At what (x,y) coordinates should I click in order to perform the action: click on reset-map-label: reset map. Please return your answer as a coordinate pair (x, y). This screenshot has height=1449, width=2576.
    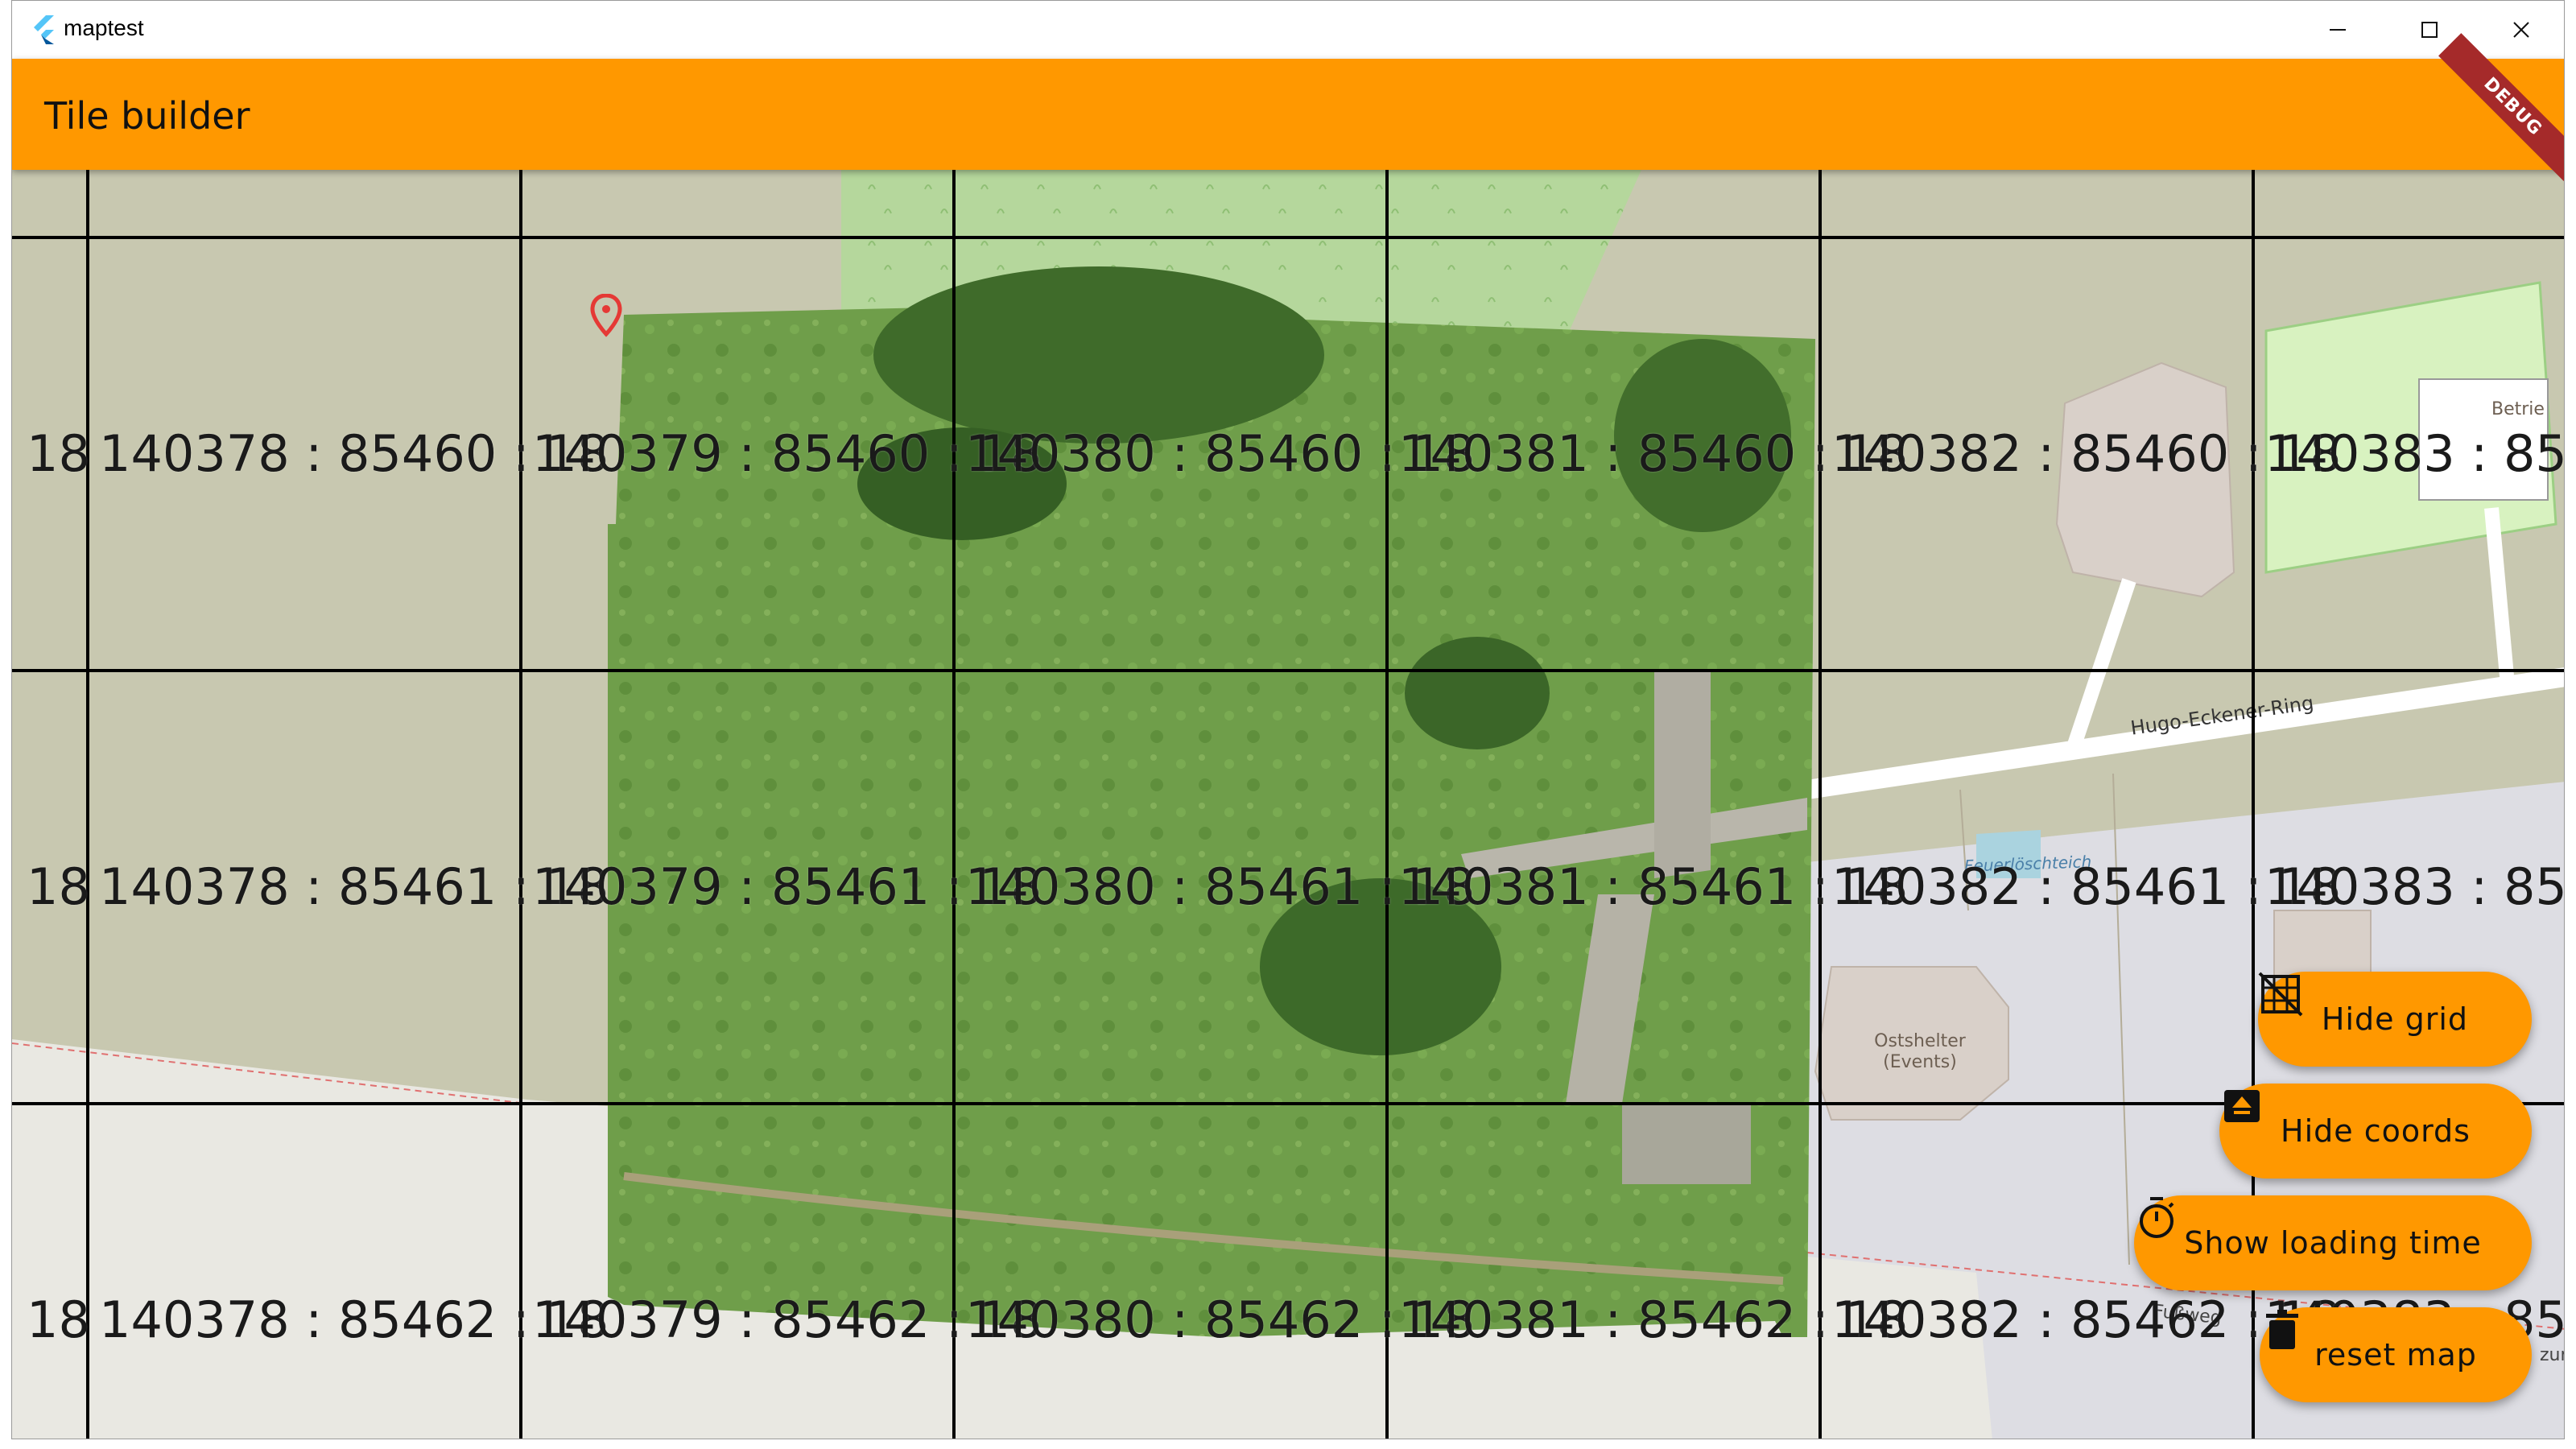
    Looking at the image, I should click on (2395, 1355).